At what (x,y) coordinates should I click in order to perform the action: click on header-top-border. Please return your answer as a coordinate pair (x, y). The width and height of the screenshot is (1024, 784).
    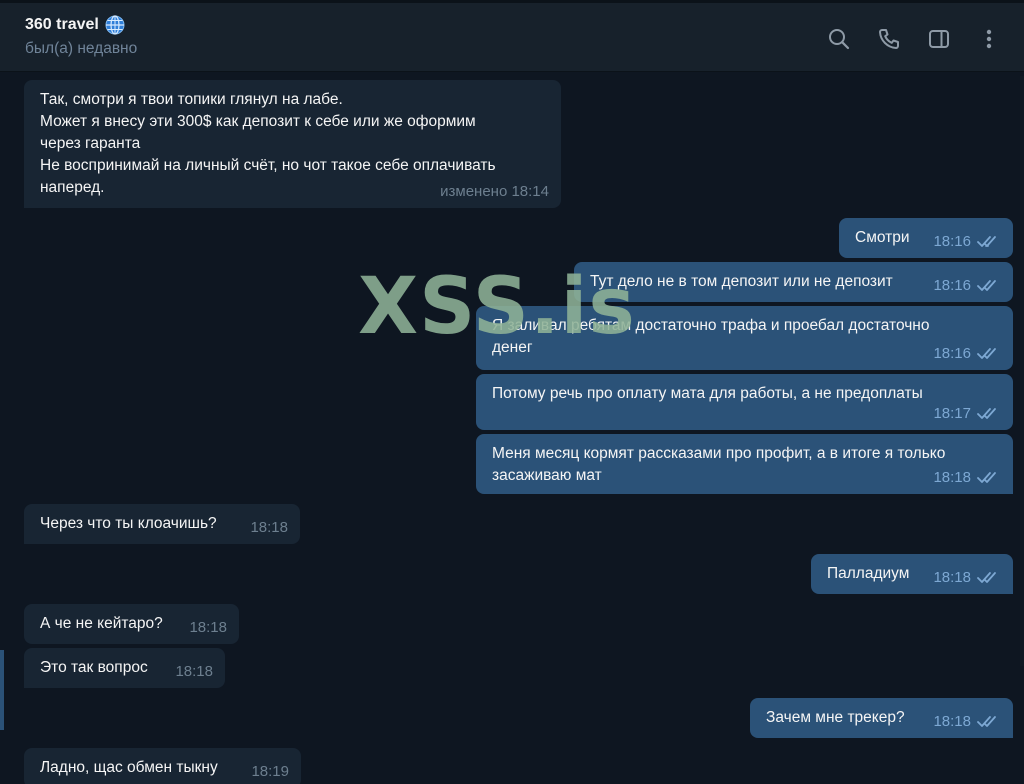
    Looking at the image, I should click on (512, 1).